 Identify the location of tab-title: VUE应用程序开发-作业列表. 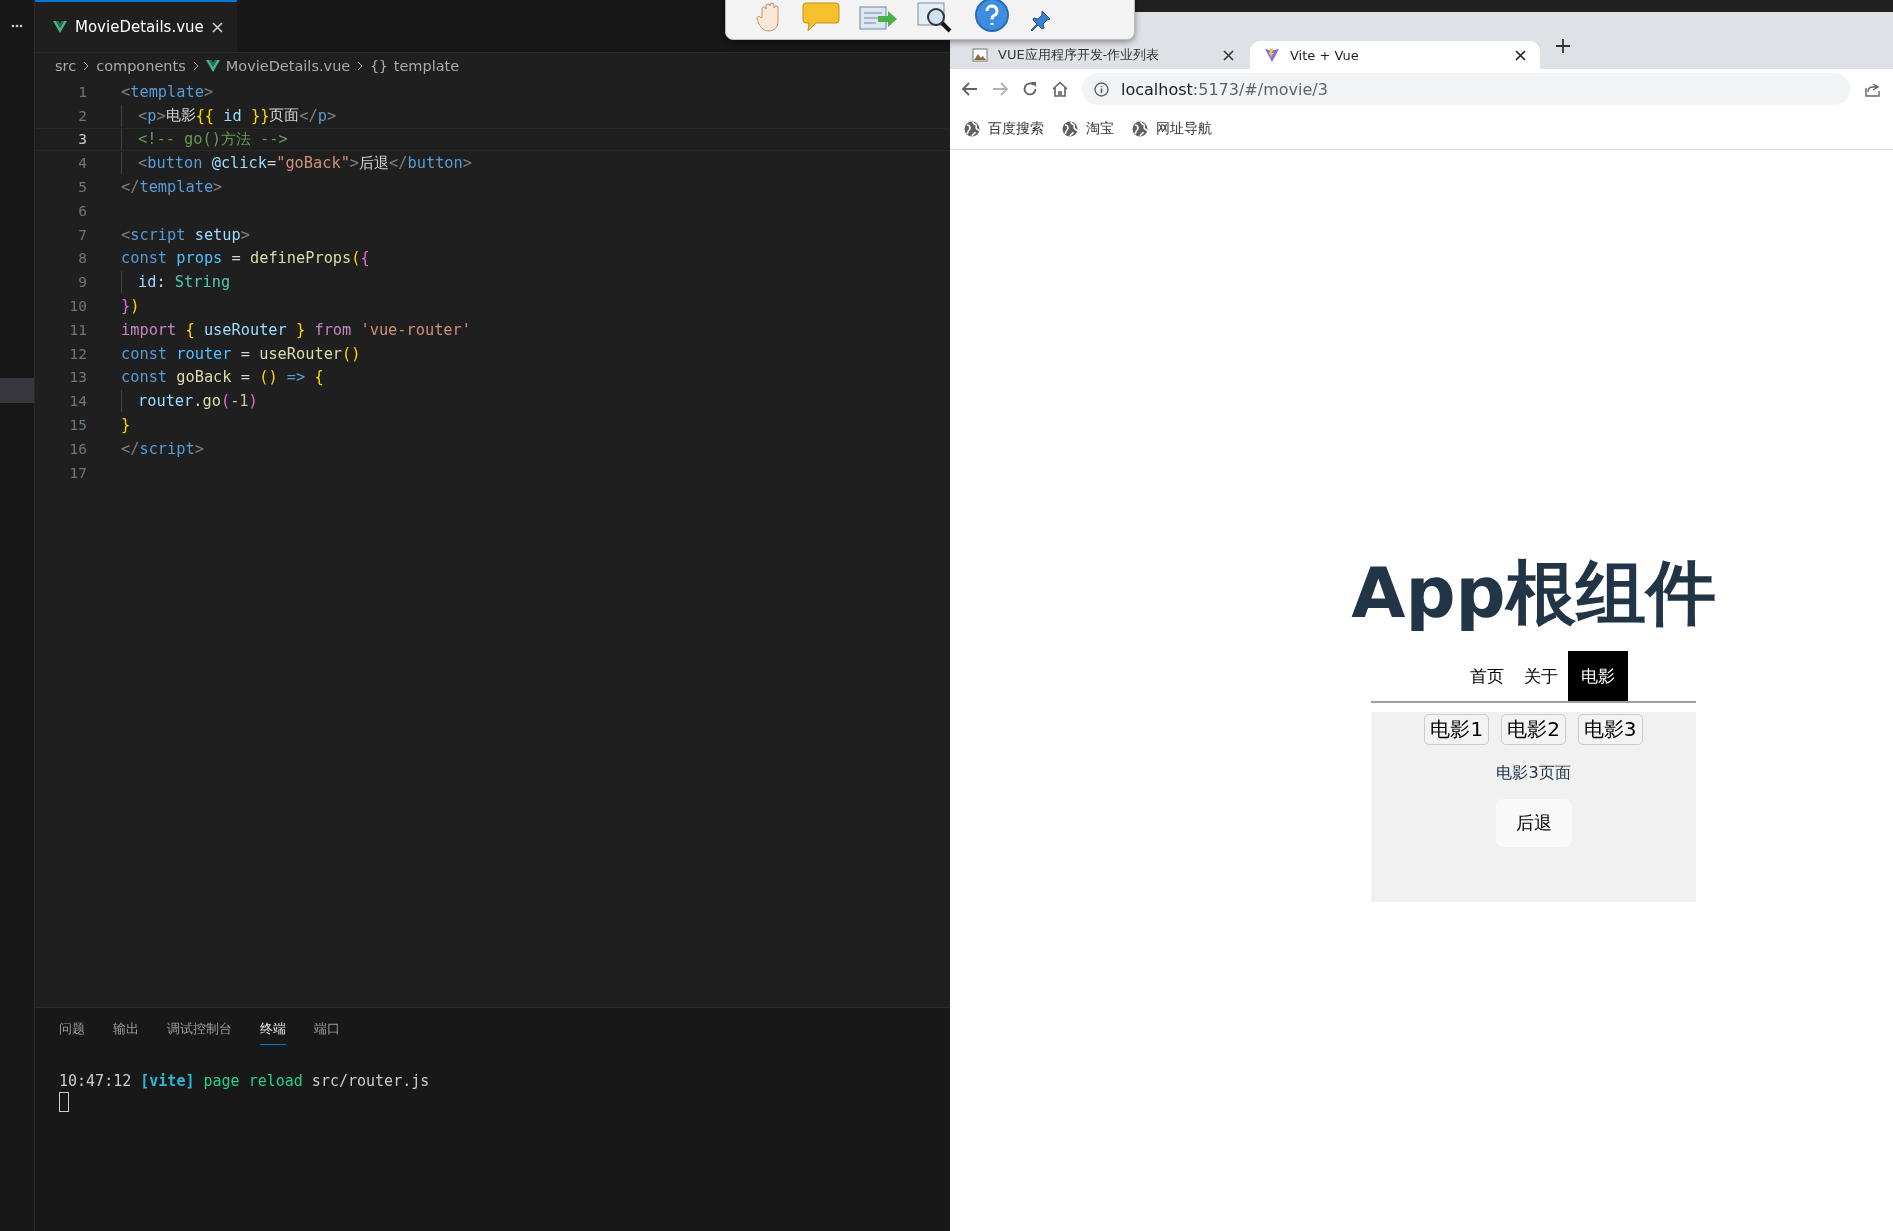
(1079, 55).